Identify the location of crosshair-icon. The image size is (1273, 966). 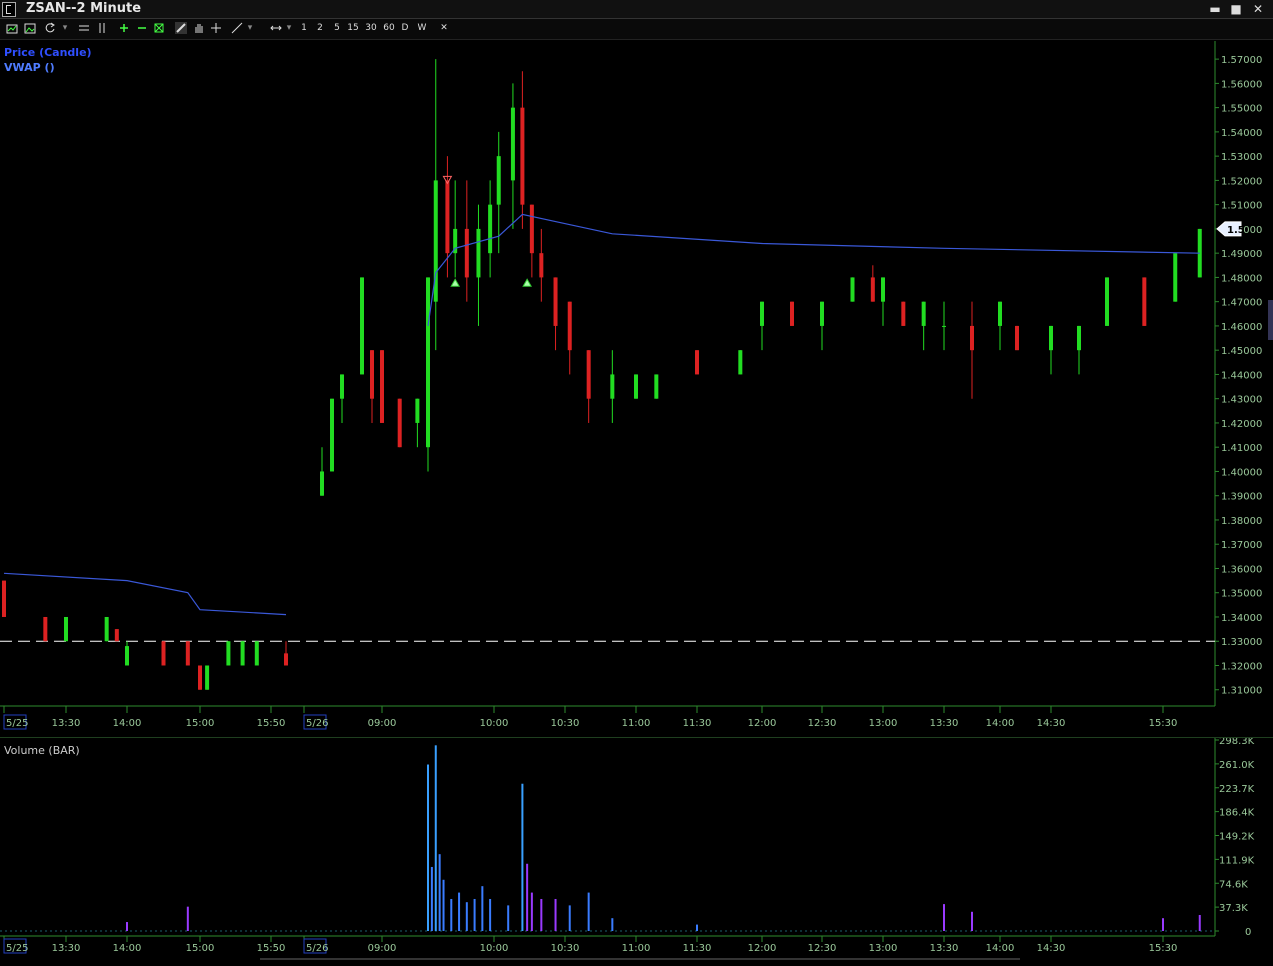
(216, 28).